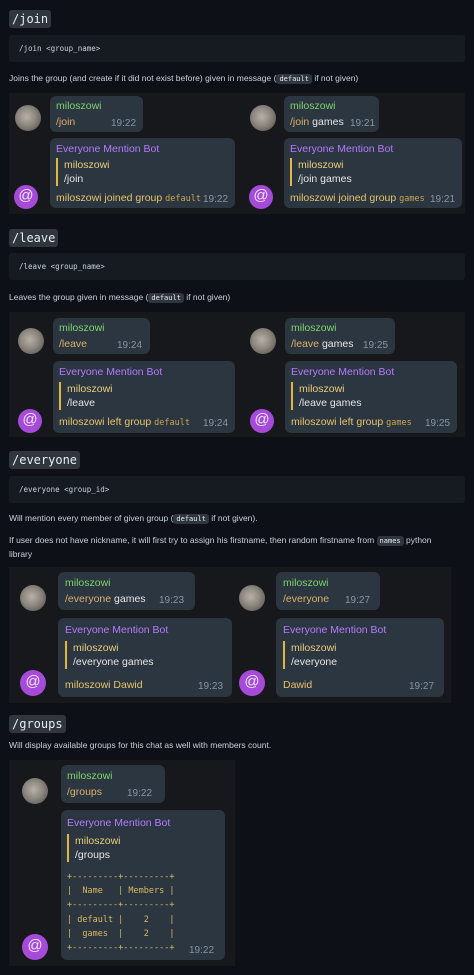 This screenshot has width=474, height=975. What do you see at coordinates (34, 238) in the screenshot?
I see `heading-leave: /leave` at bounding box center [34, 238].